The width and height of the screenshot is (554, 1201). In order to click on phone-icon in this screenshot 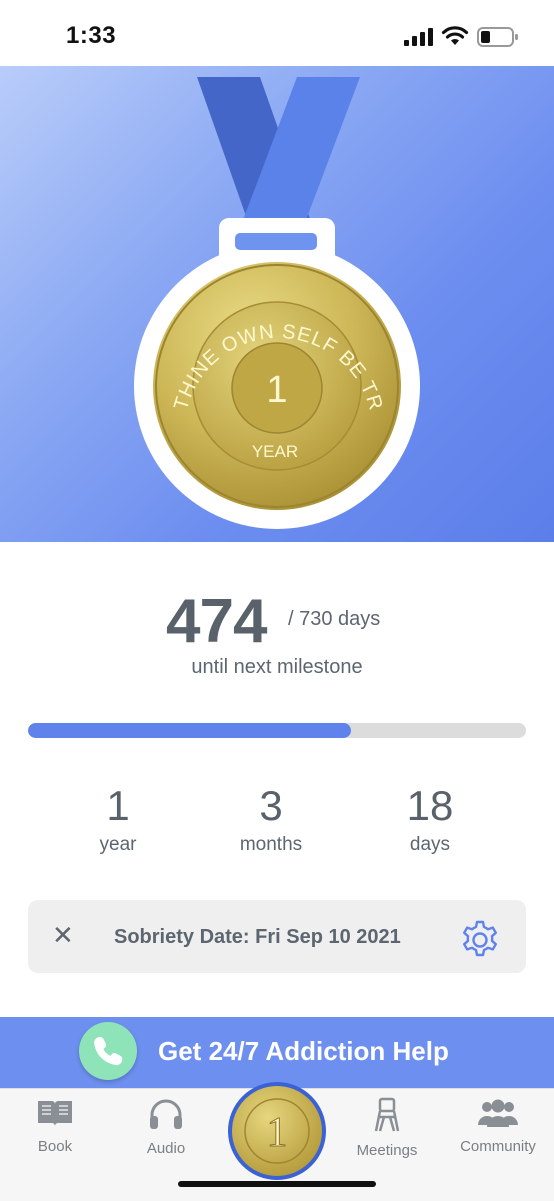, I will do `click(108, 1051)`.